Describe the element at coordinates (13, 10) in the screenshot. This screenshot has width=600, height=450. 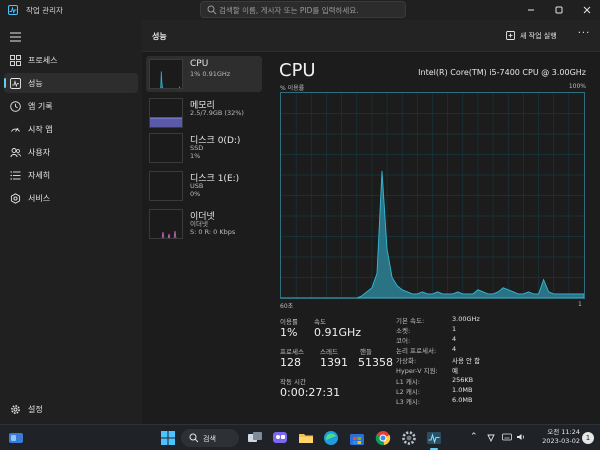
I see `task-manager-icon` at that location.